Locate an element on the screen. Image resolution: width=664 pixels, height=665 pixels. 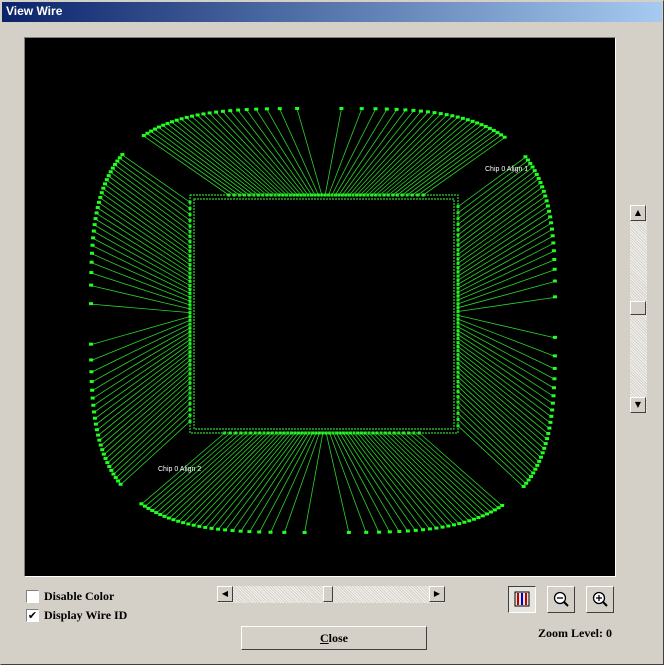
scroll-down-button: ▼ is located at coordinates (638, 405).